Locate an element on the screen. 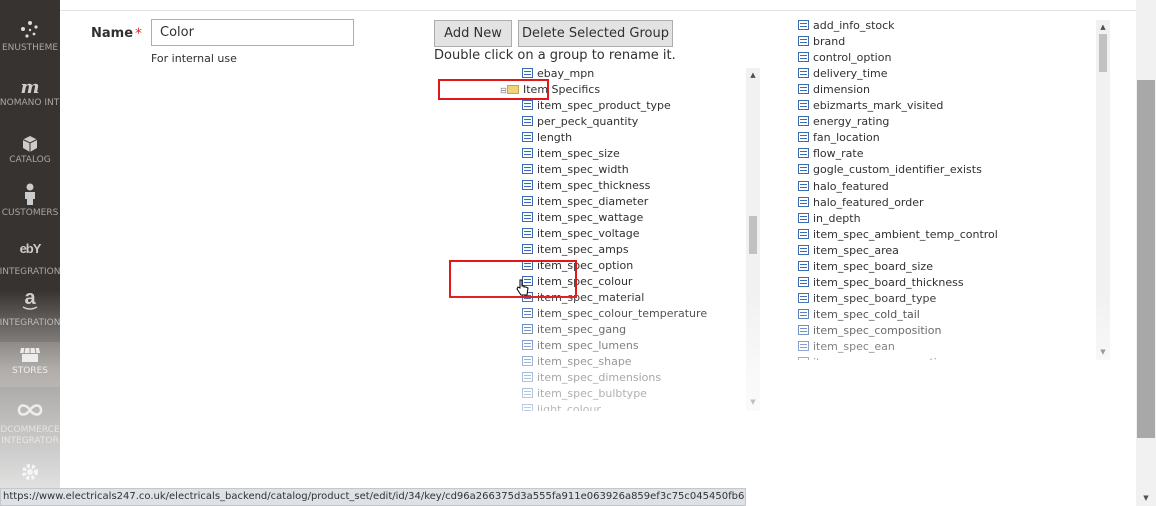  nav-item-amazon-integration: a INTEGRATION is located at coordinates (30, 313).